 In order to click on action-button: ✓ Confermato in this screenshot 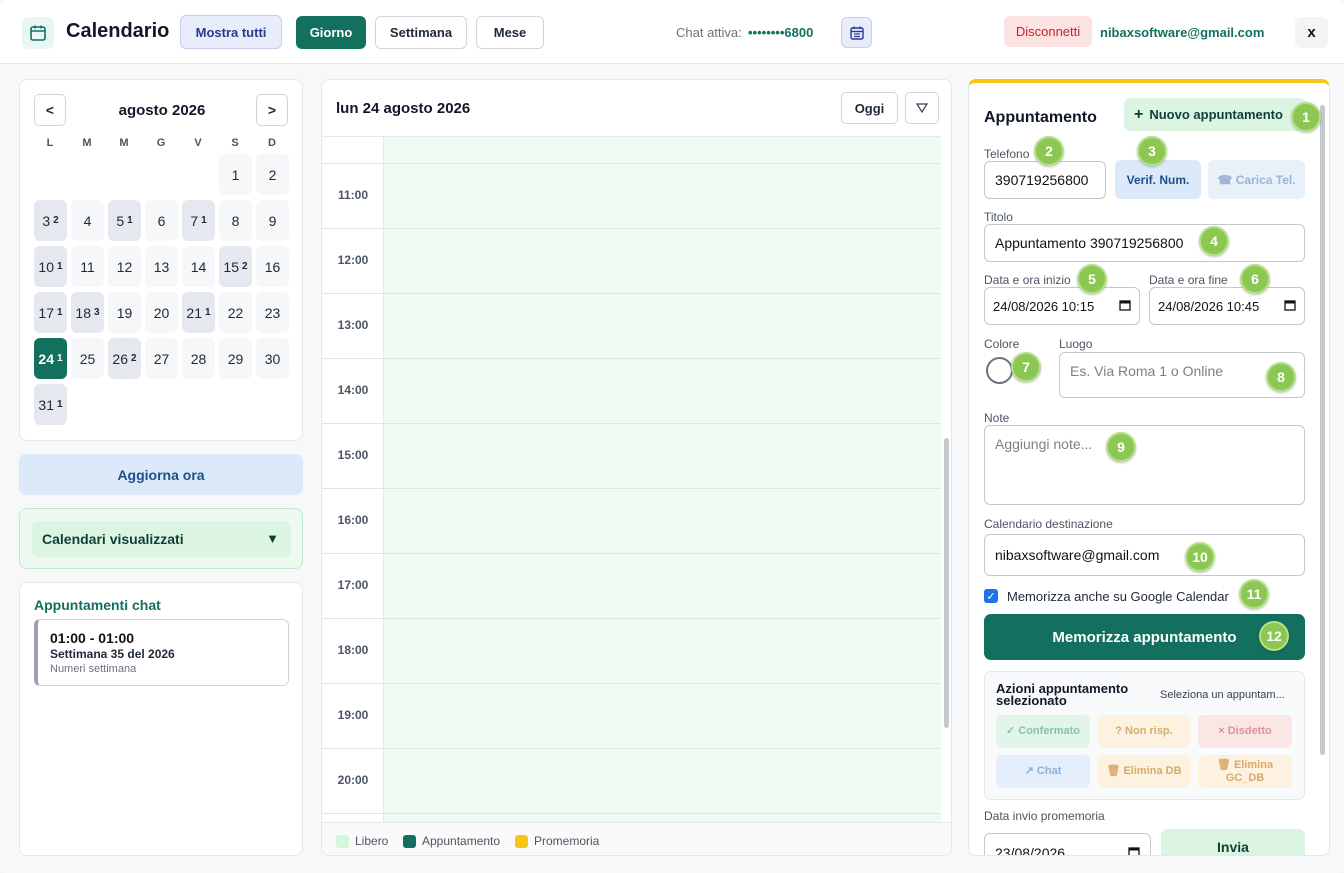, I will do `click(1043, 731)`.